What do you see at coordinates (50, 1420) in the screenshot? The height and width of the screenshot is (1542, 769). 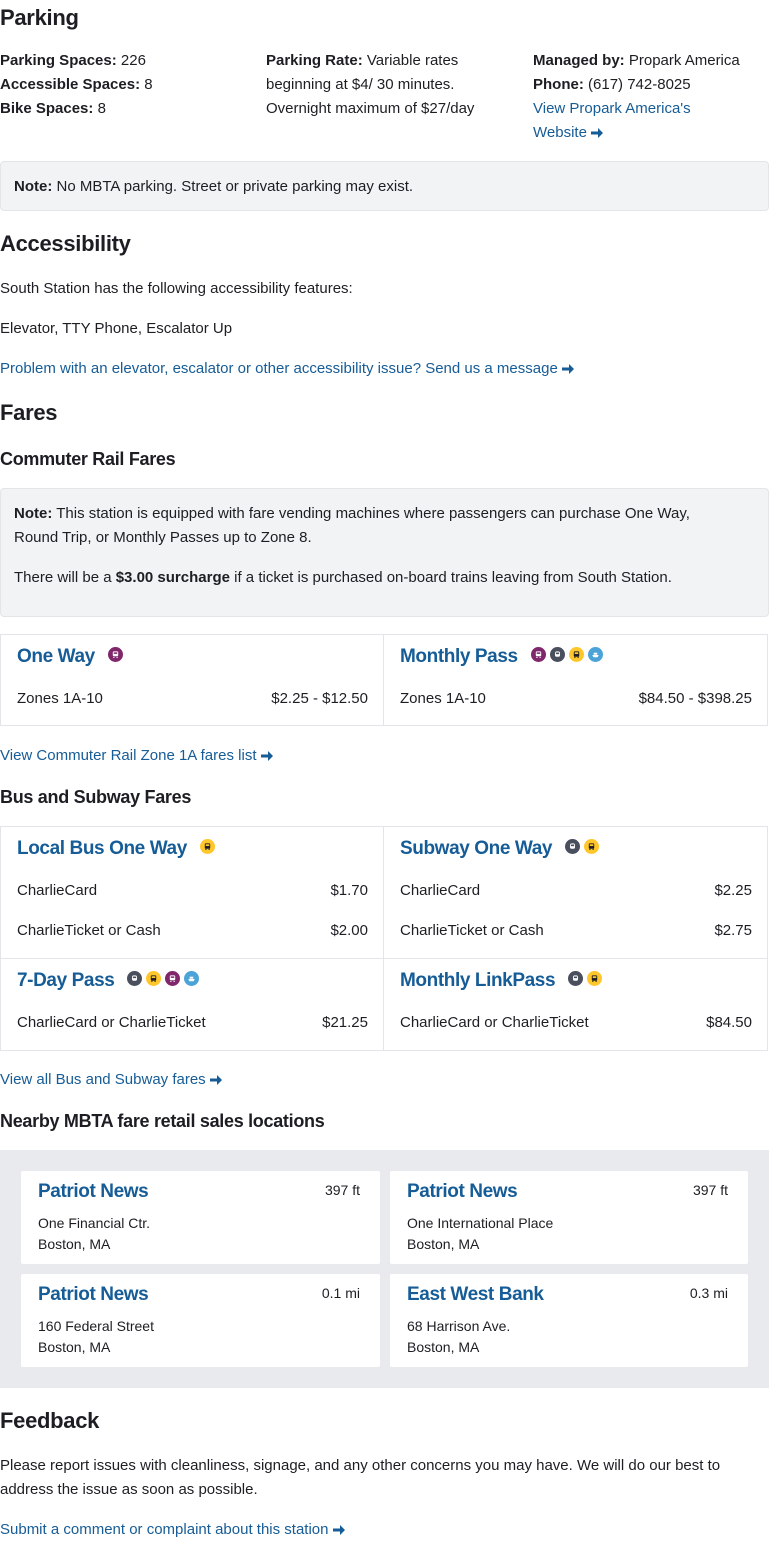 I see `feedback-heading: Feedback` at bounding box center [50, 1420].